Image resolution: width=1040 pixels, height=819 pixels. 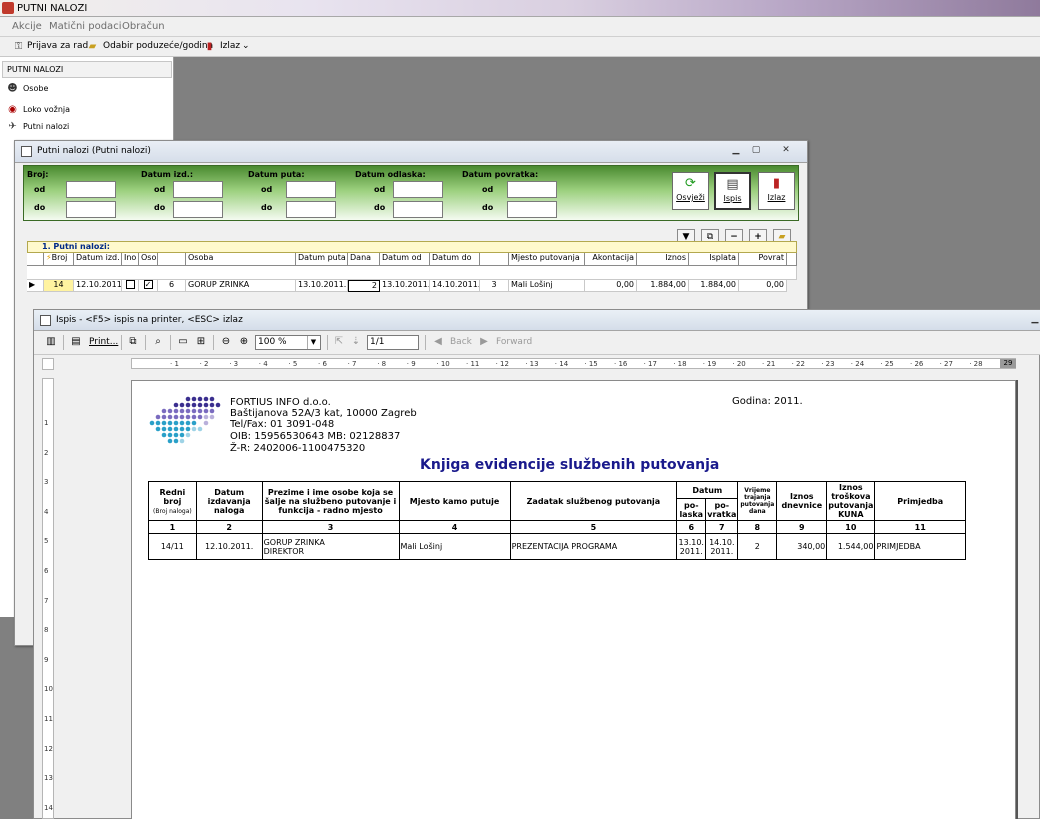 I want to click on login-button: Prijava za rad, so click(x=57, y=46).